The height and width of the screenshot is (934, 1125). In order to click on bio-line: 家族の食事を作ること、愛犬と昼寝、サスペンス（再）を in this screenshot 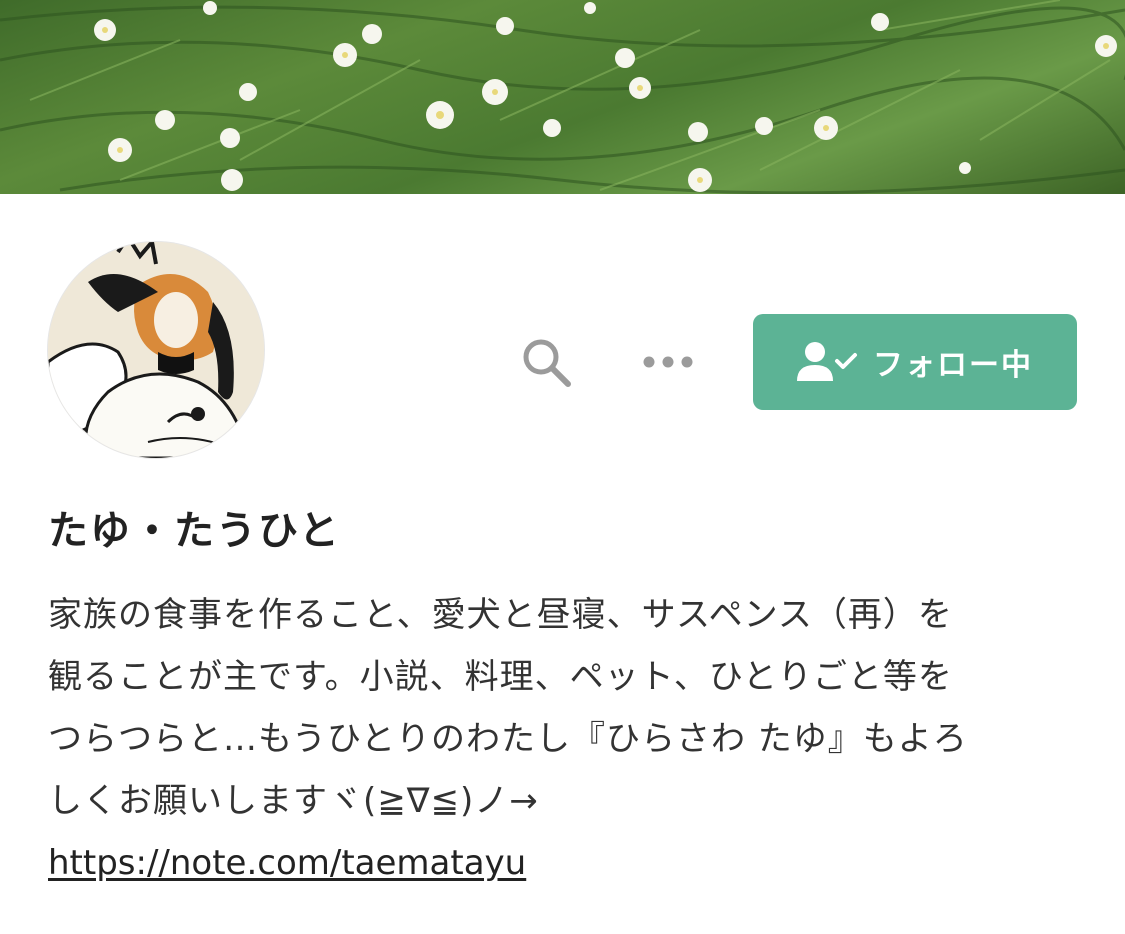, I will do `click(500, 615)`.